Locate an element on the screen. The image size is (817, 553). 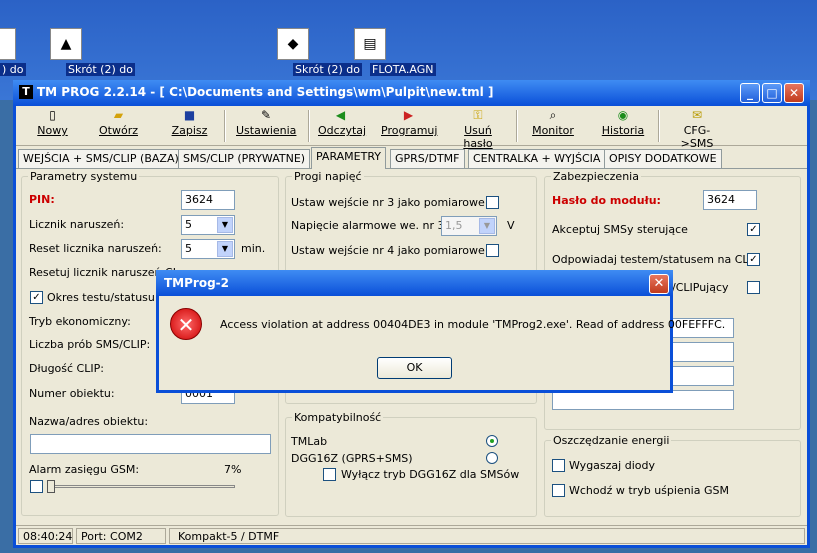
reset-select: 5 ▼ is located at coordinates (208, 249).